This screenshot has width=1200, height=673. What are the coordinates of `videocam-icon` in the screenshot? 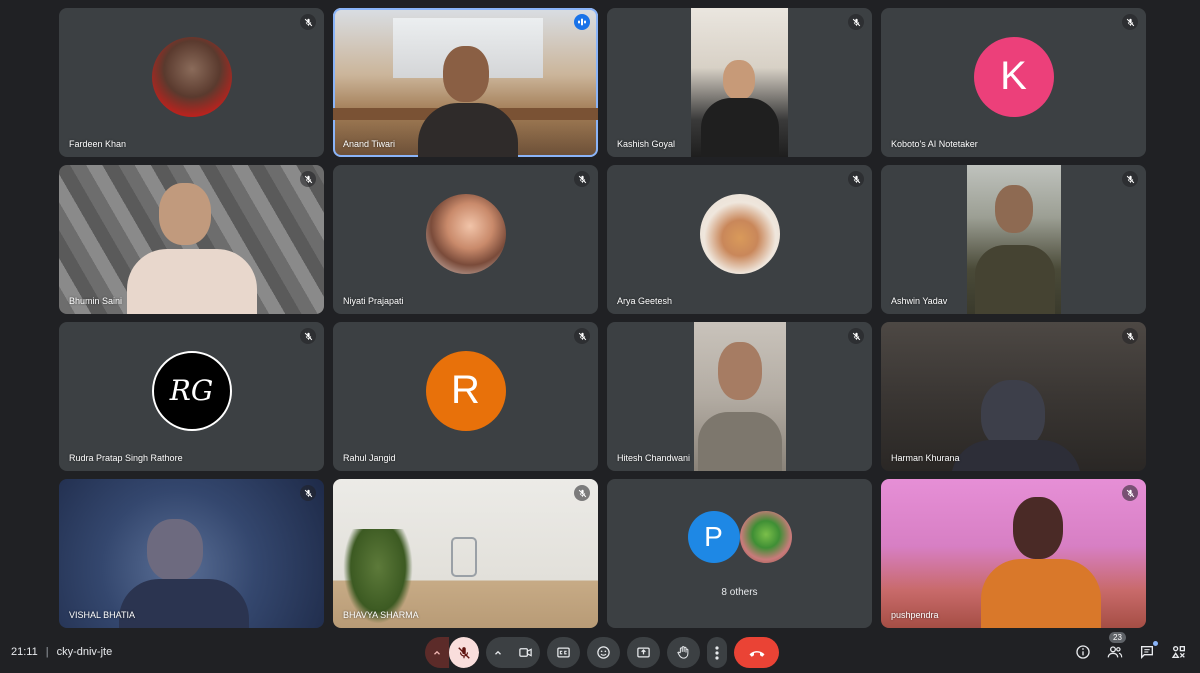 It's located at (525, 652).